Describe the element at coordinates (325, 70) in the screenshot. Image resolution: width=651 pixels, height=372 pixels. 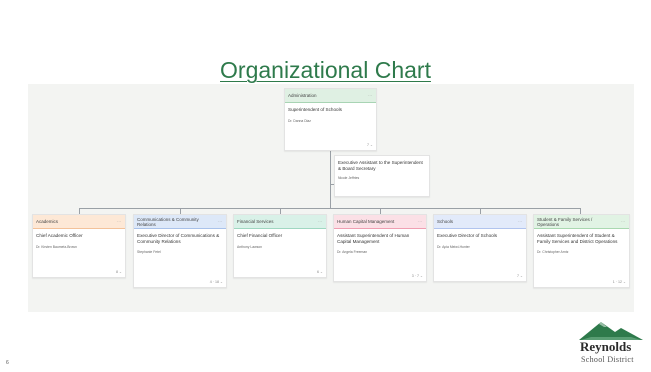
I see `slide-title: Organizational Chart` at that location.